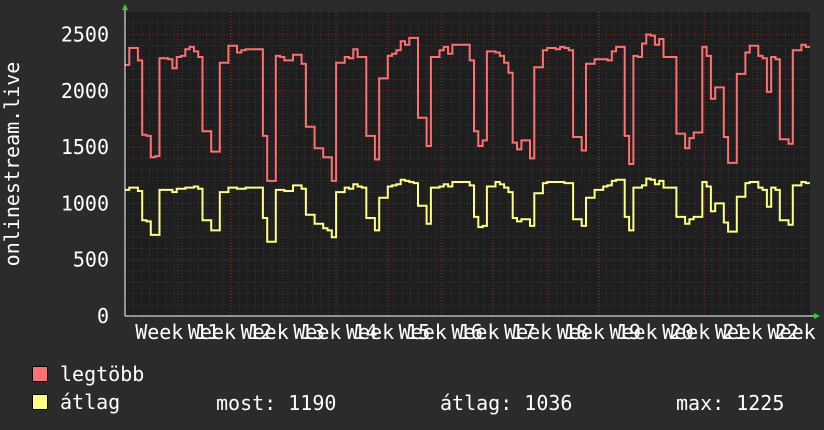  I want to click on y-tick-label: 1000, so click(85, 203).